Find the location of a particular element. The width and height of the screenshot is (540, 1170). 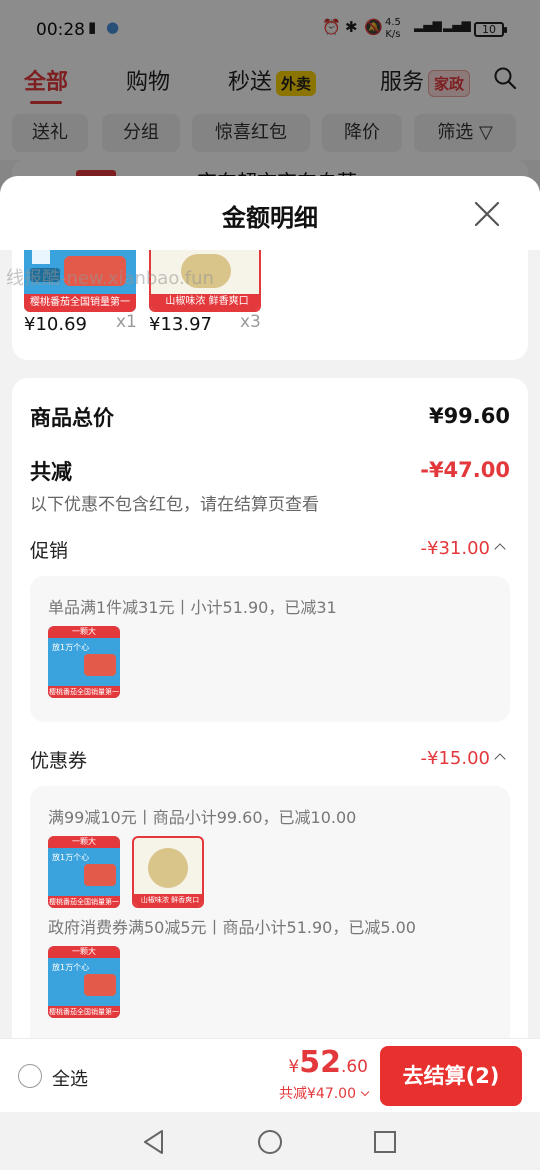

system-nav-bar is located at coordinates (270, 1141).